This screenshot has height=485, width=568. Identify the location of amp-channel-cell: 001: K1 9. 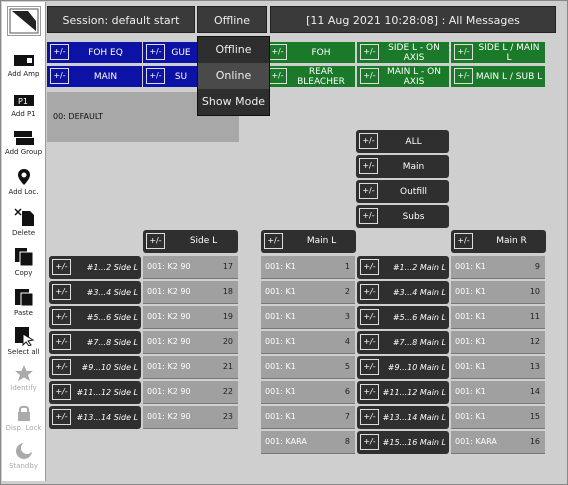
(498, 267).